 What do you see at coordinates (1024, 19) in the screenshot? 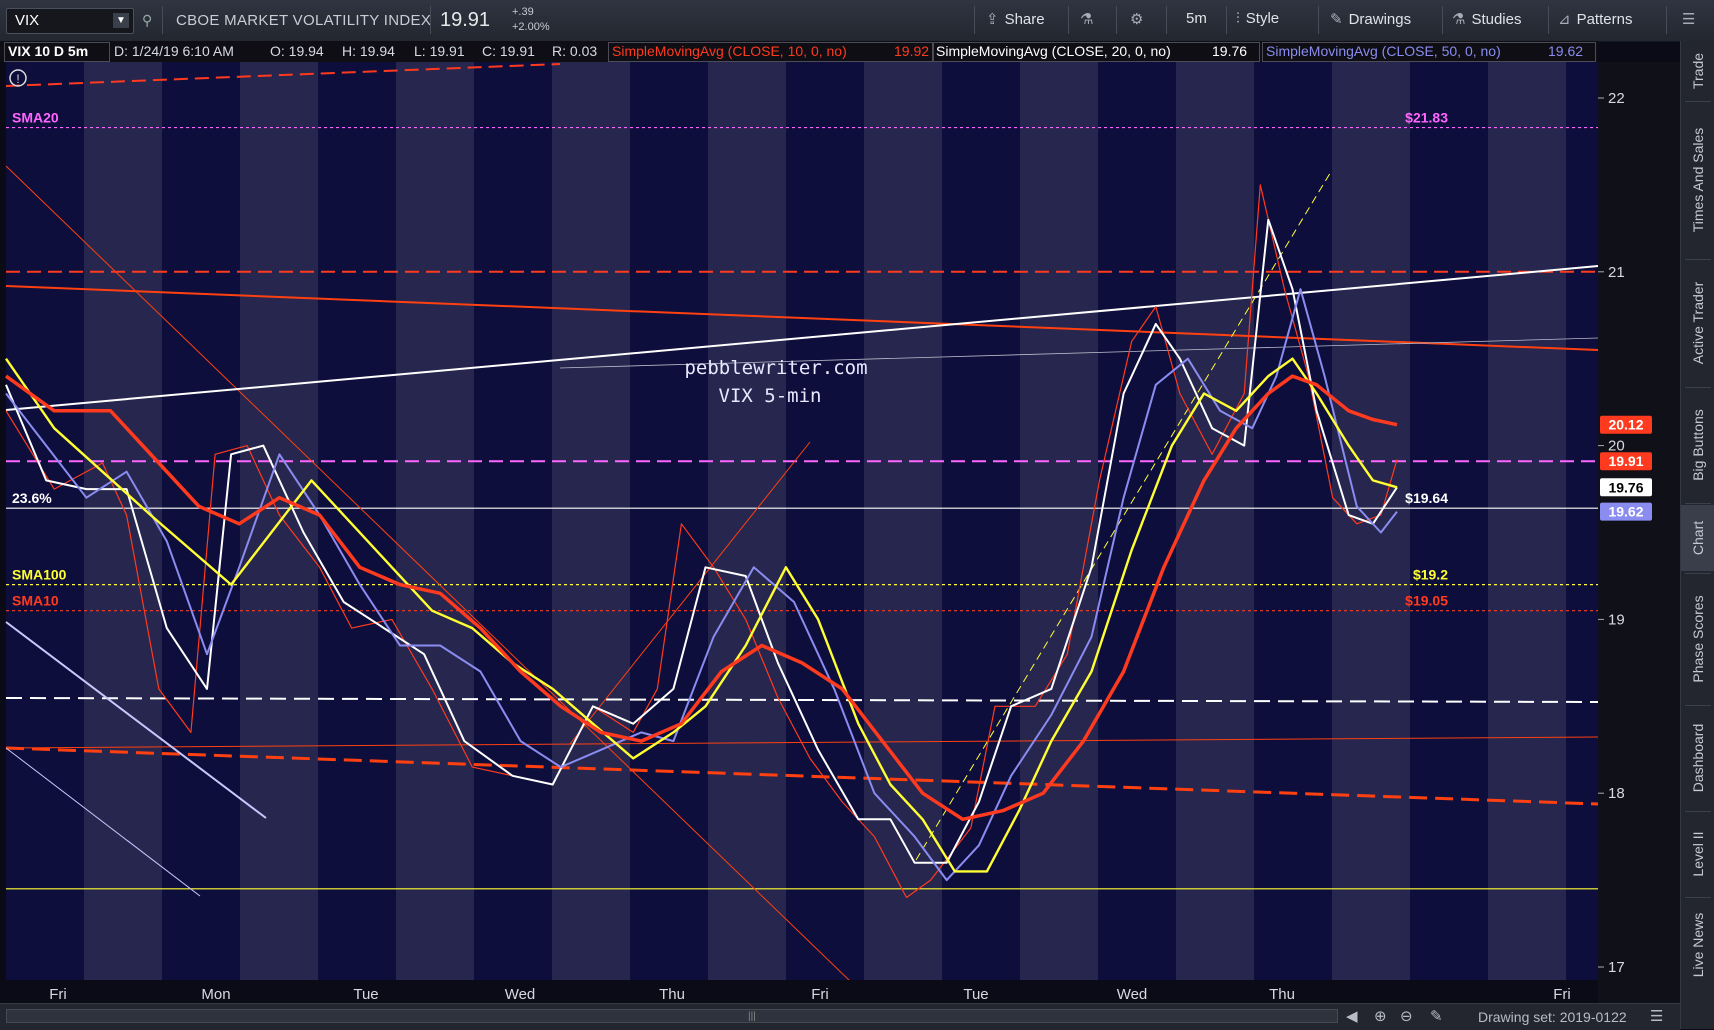
I see `share-label: Share` at bounding box center [1024, 19].